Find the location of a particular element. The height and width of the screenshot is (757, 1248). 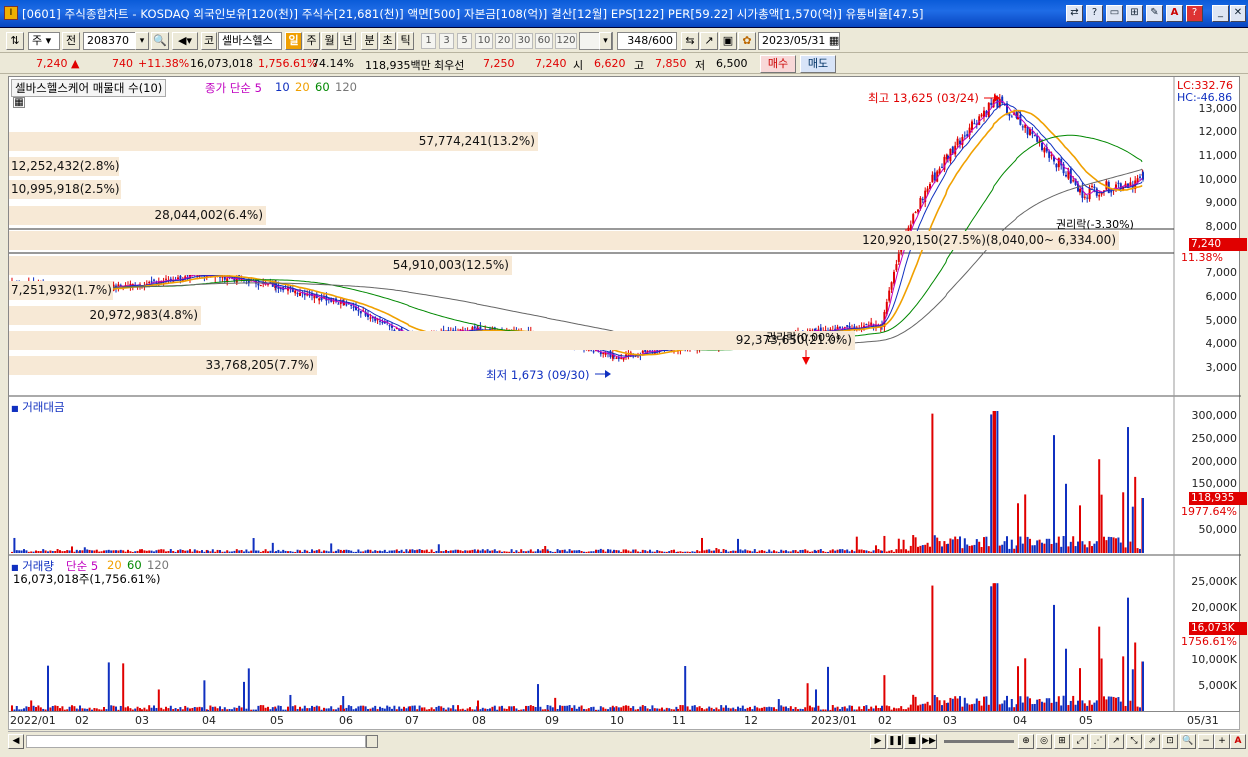

settings-icon: ✿ is located at coordinates (747, 41).